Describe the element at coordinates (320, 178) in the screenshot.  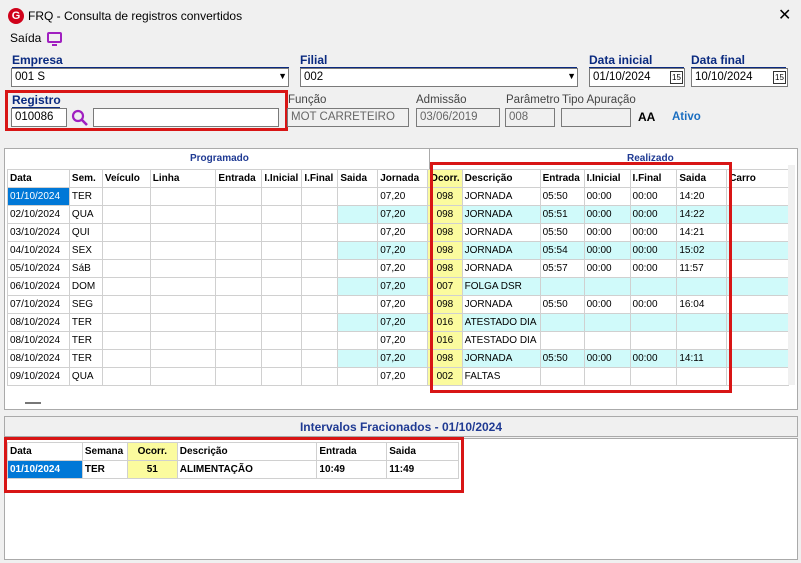
I see `column-header: I.Final` at that location.